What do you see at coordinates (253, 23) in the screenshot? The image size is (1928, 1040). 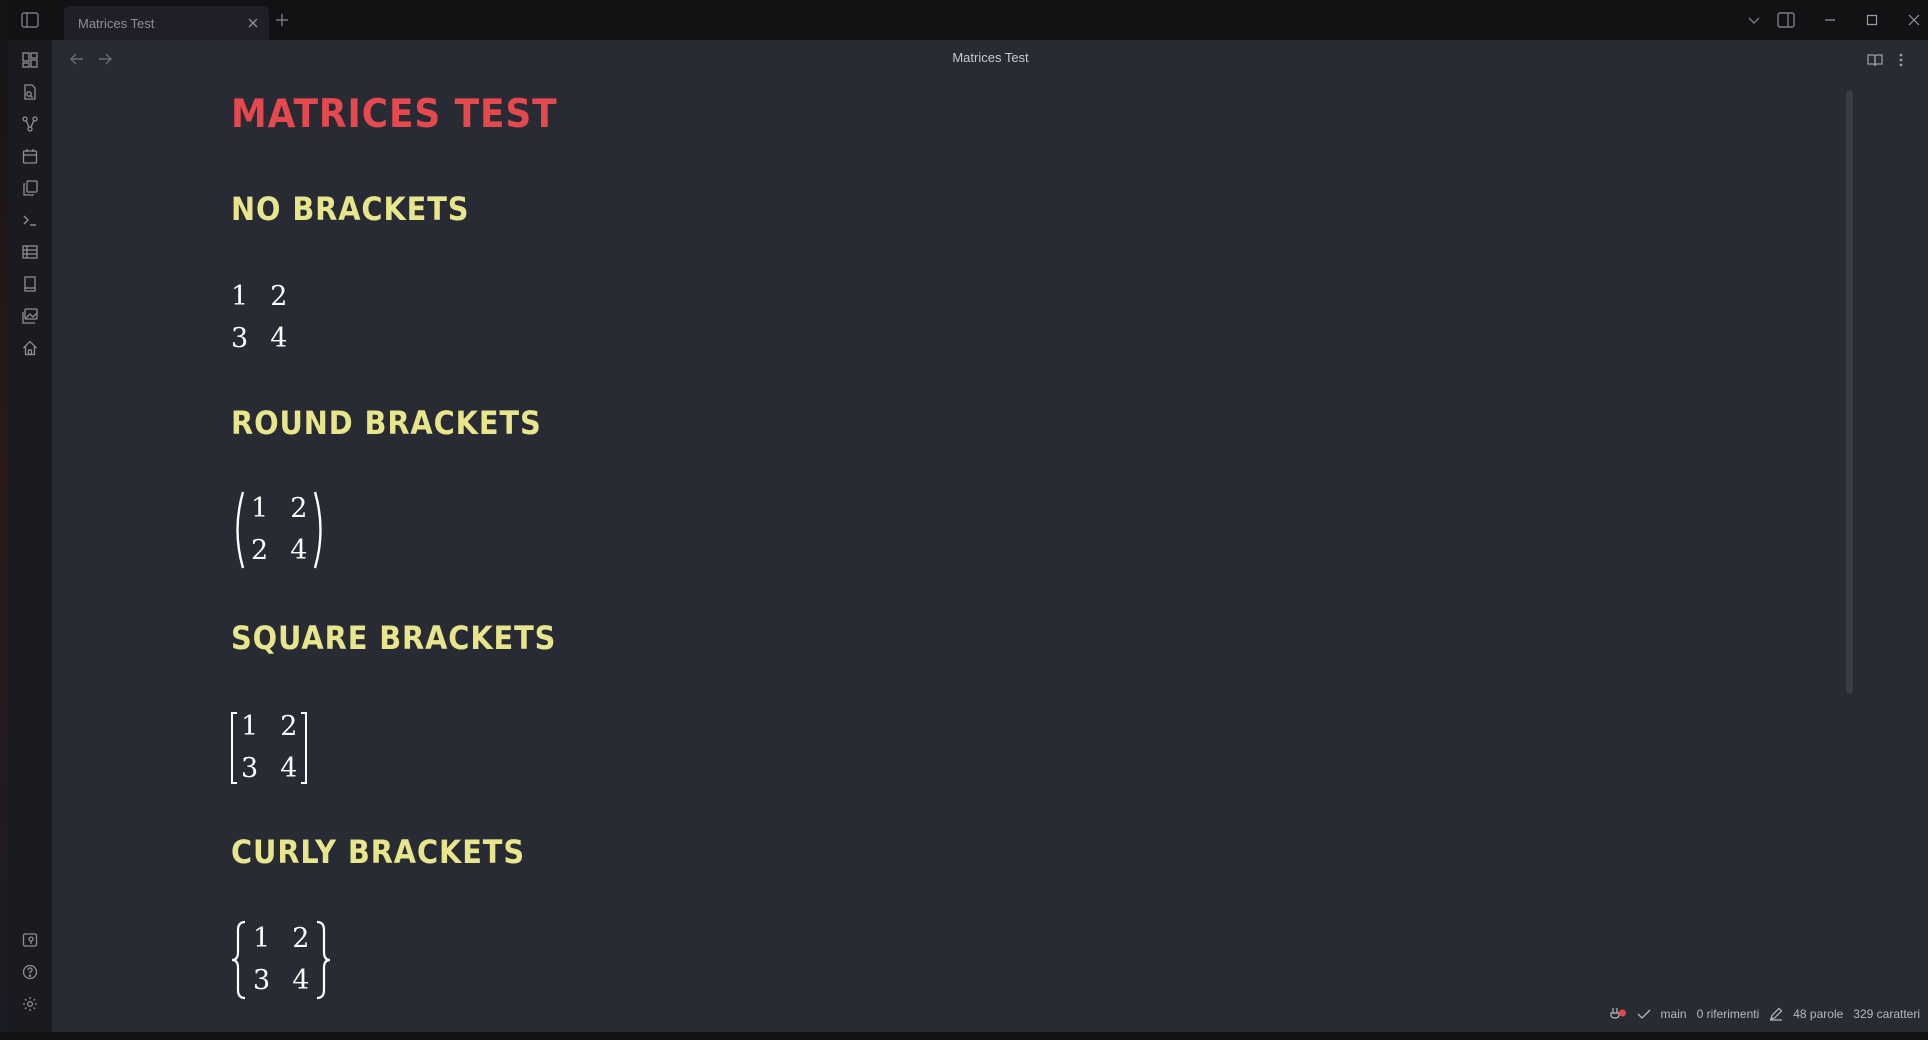 I see `close-icon` at bounding box center [253, 23].